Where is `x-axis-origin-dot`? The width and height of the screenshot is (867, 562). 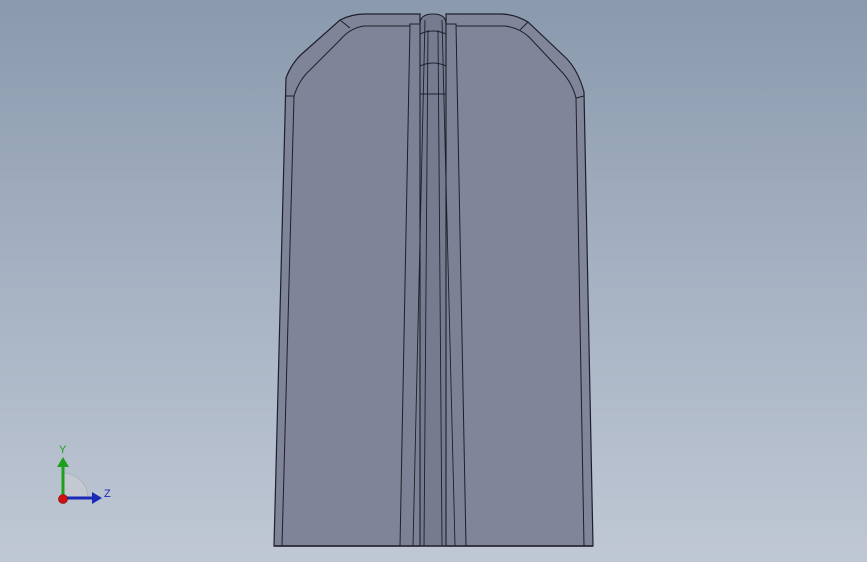 x-axis-origin-dot is located at coordinates (63, 499).